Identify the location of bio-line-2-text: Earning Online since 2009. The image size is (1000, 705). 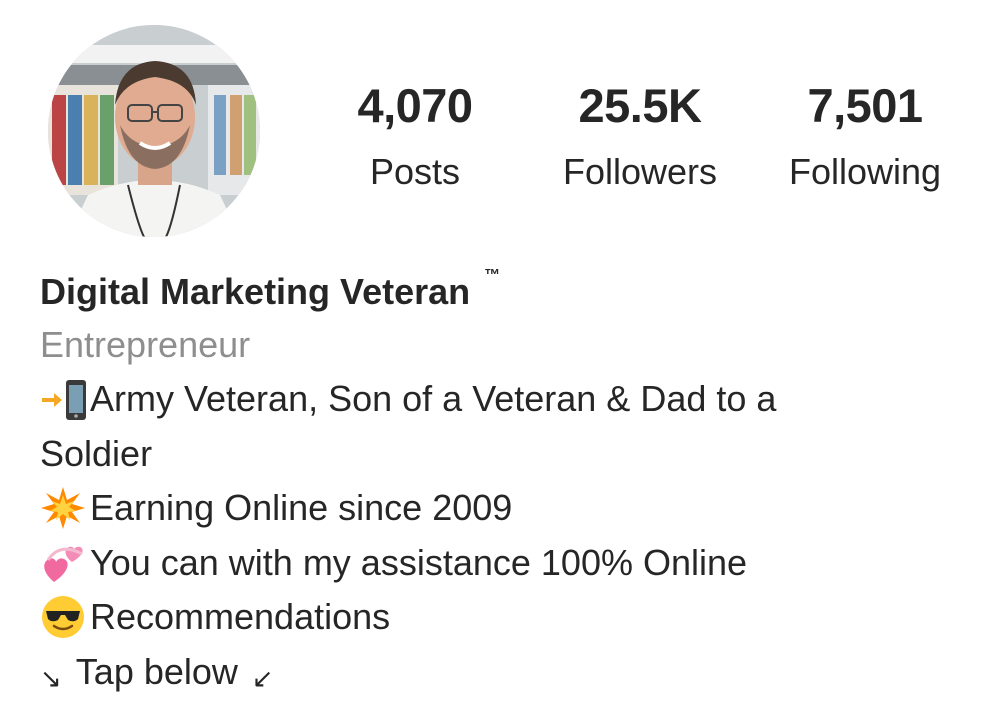
(301, 508).